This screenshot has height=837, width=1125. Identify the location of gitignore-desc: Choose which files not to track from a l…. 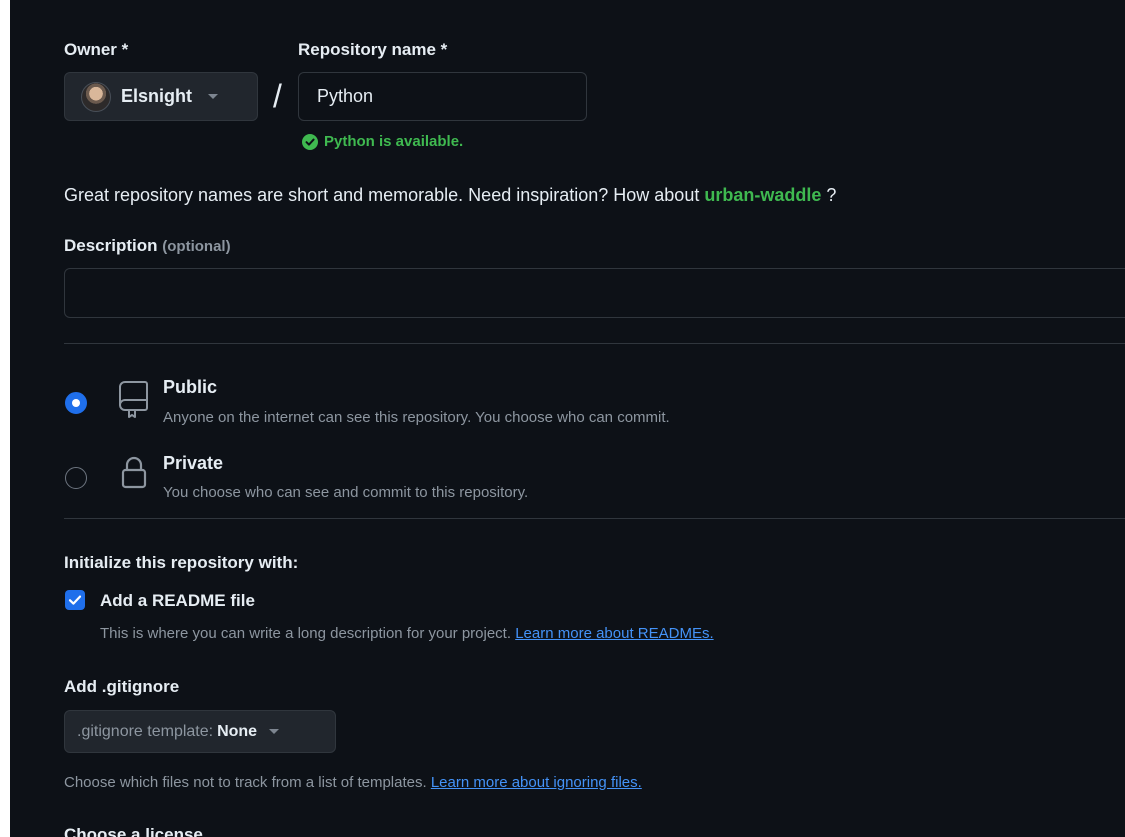
(353, 782).